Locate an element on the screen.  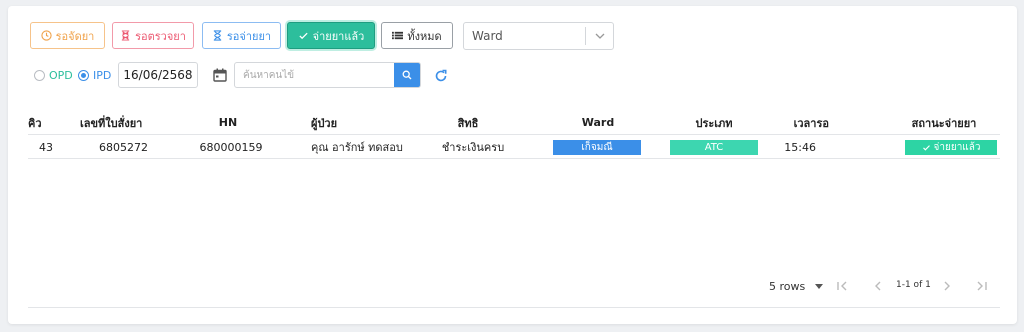
list-icon is located at coordinates (398, 35).